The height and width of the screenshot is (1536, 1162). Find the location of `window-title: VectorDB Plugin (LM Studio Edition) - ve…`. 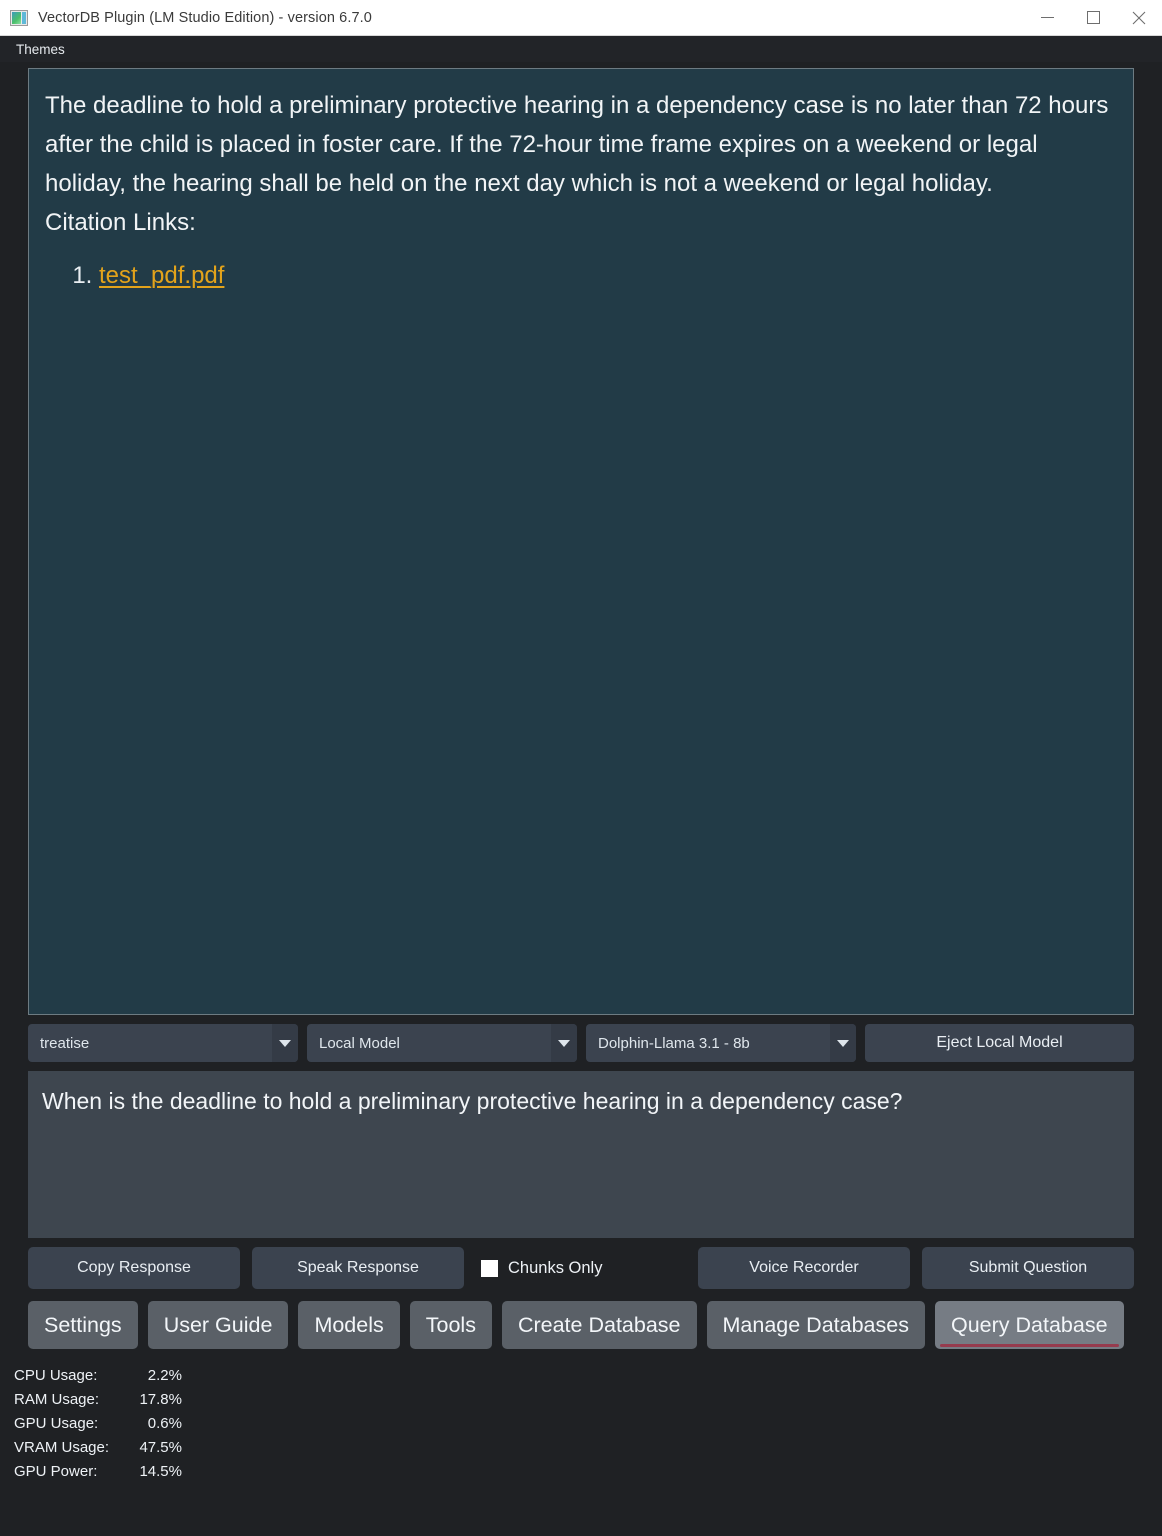

window-title: VectorDB Plugin (LM Studio Edition) - ve… is located at coordinates (205, 17).